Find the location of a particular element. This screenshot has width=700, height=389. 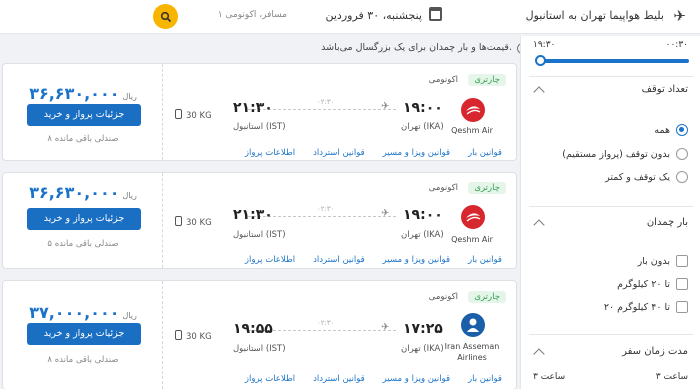

time-range-end: ۱۹:۳۰ is located at coordinates (544, 45).